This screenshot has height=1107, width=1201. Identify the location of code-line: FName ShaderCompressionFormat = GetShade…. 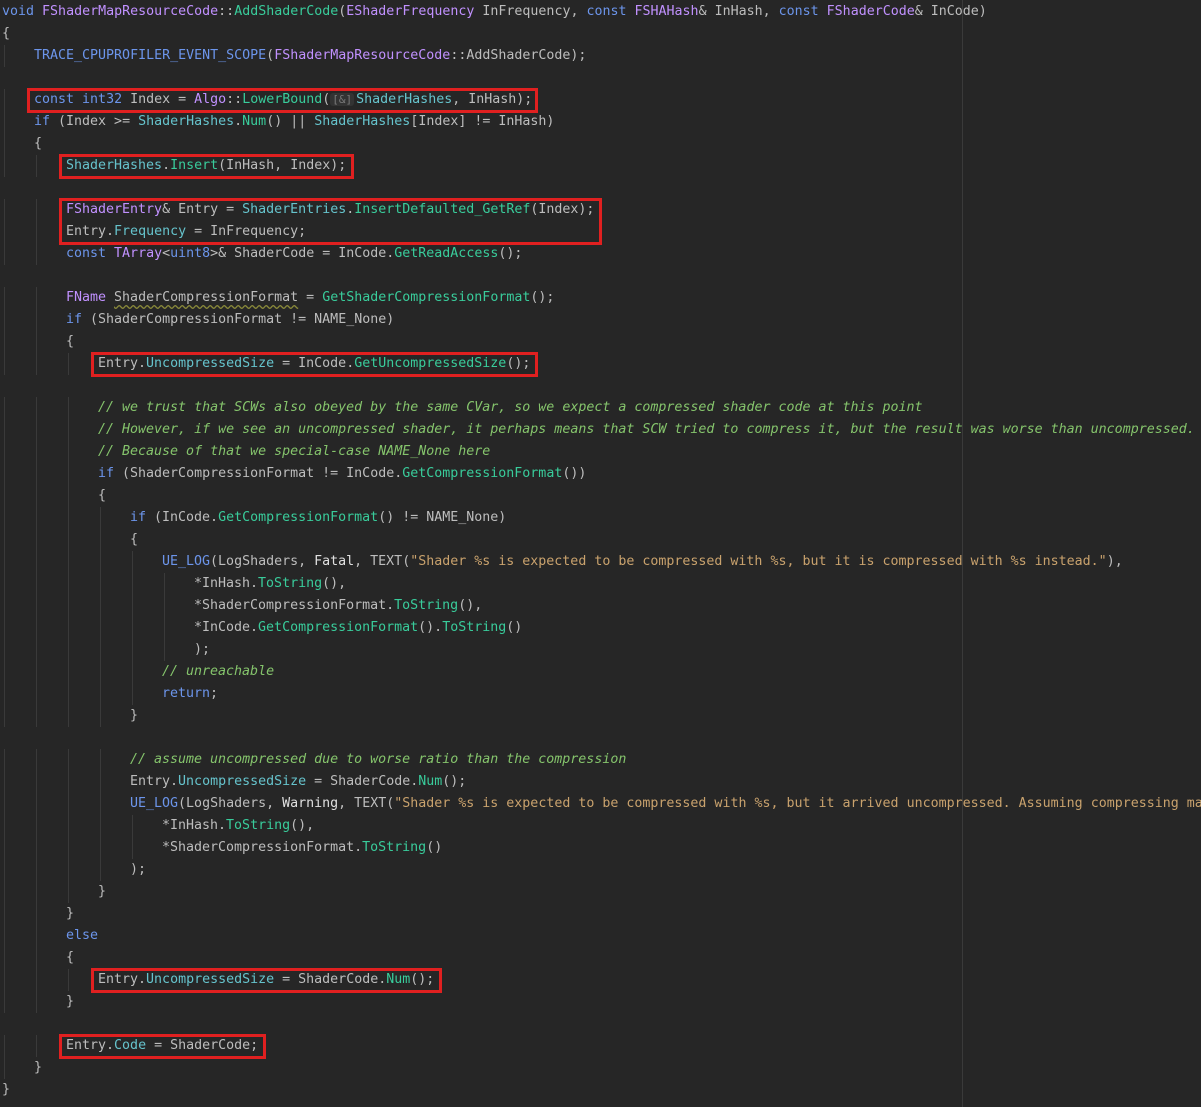
(600, 298).